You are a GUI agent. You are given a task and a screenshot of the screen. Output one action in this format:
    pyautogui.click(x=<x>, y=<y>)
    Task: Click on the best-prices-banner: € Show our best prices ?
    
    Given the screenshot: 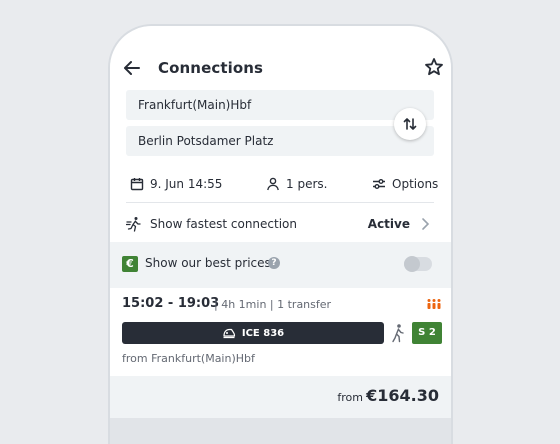 What is the action you would take?
    pyautogui.click(x=280, y=264)
    